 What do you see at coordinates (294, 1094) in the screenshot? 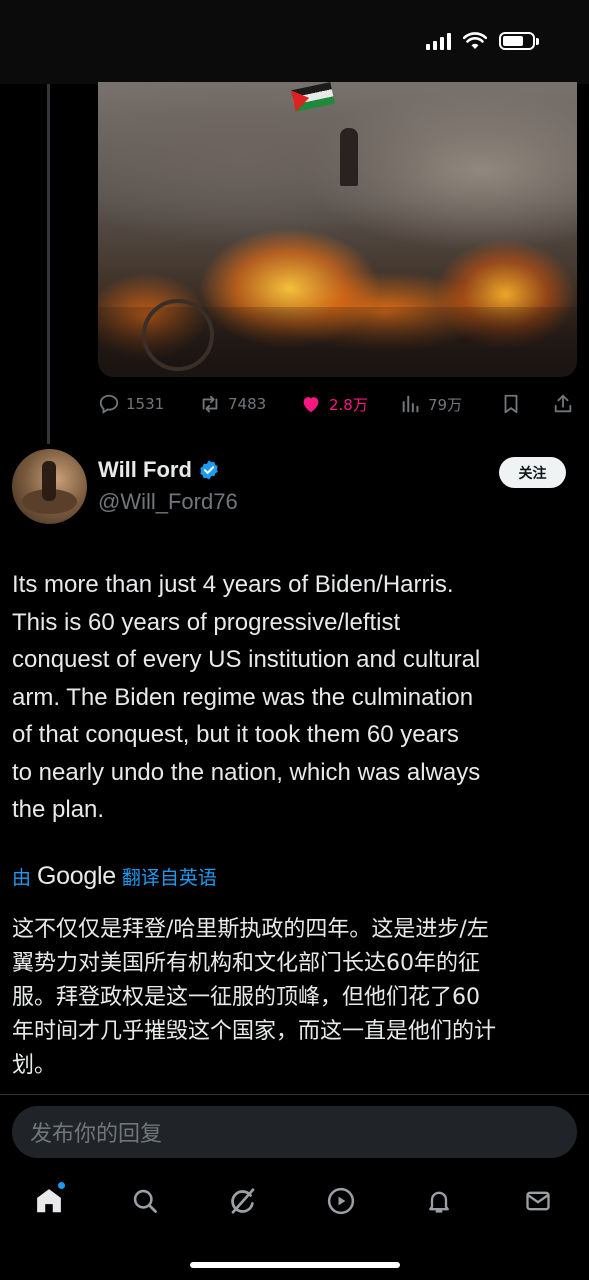
I see `divider` at bounding box center [294, 1094].